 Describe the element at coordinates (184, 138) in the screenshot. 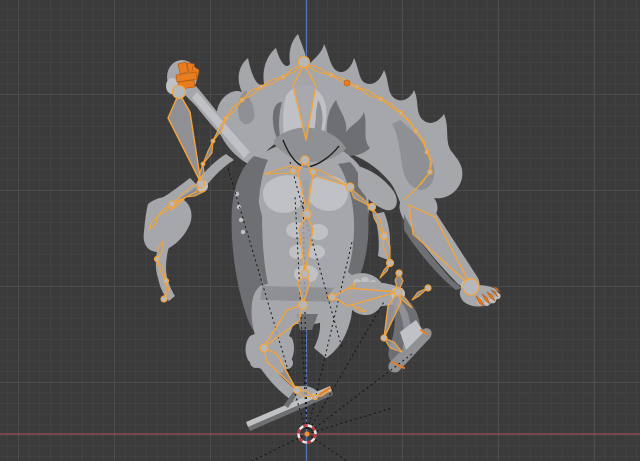

I see `left-upper-arm-bone` at that location.